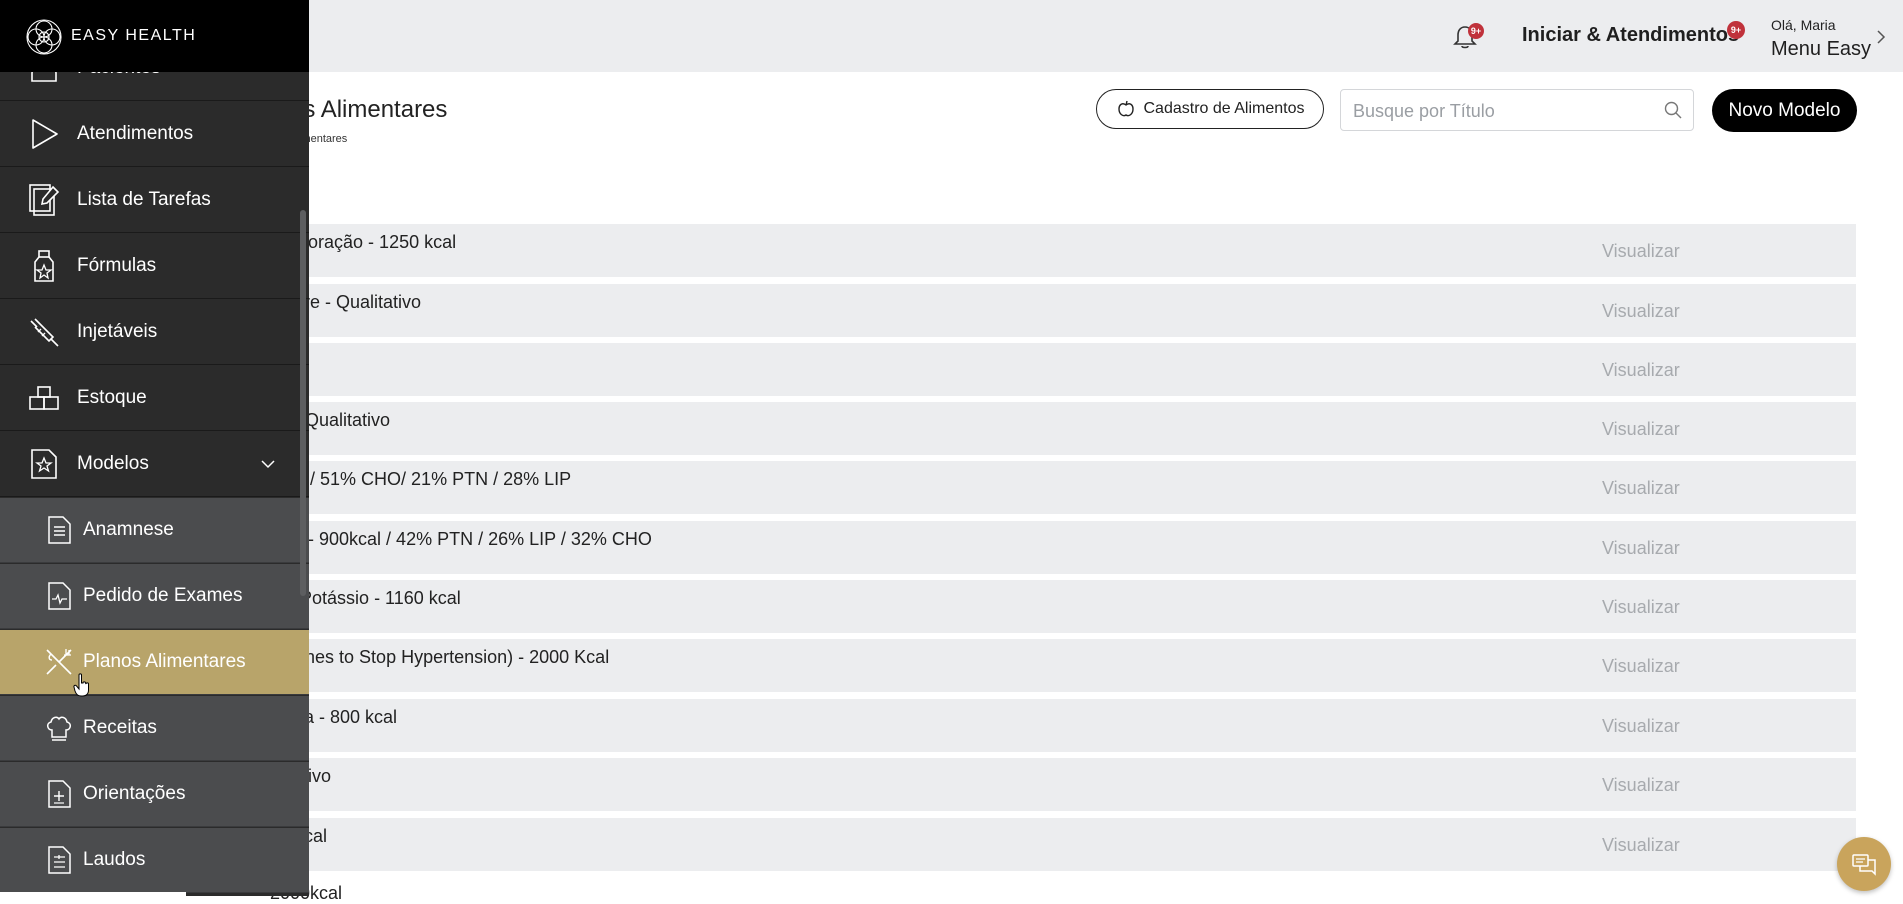  Describe the element at coordinates (1058, 428) in the screenshot. I see `table-row: co - Qualitativo Visualizar` at that location.